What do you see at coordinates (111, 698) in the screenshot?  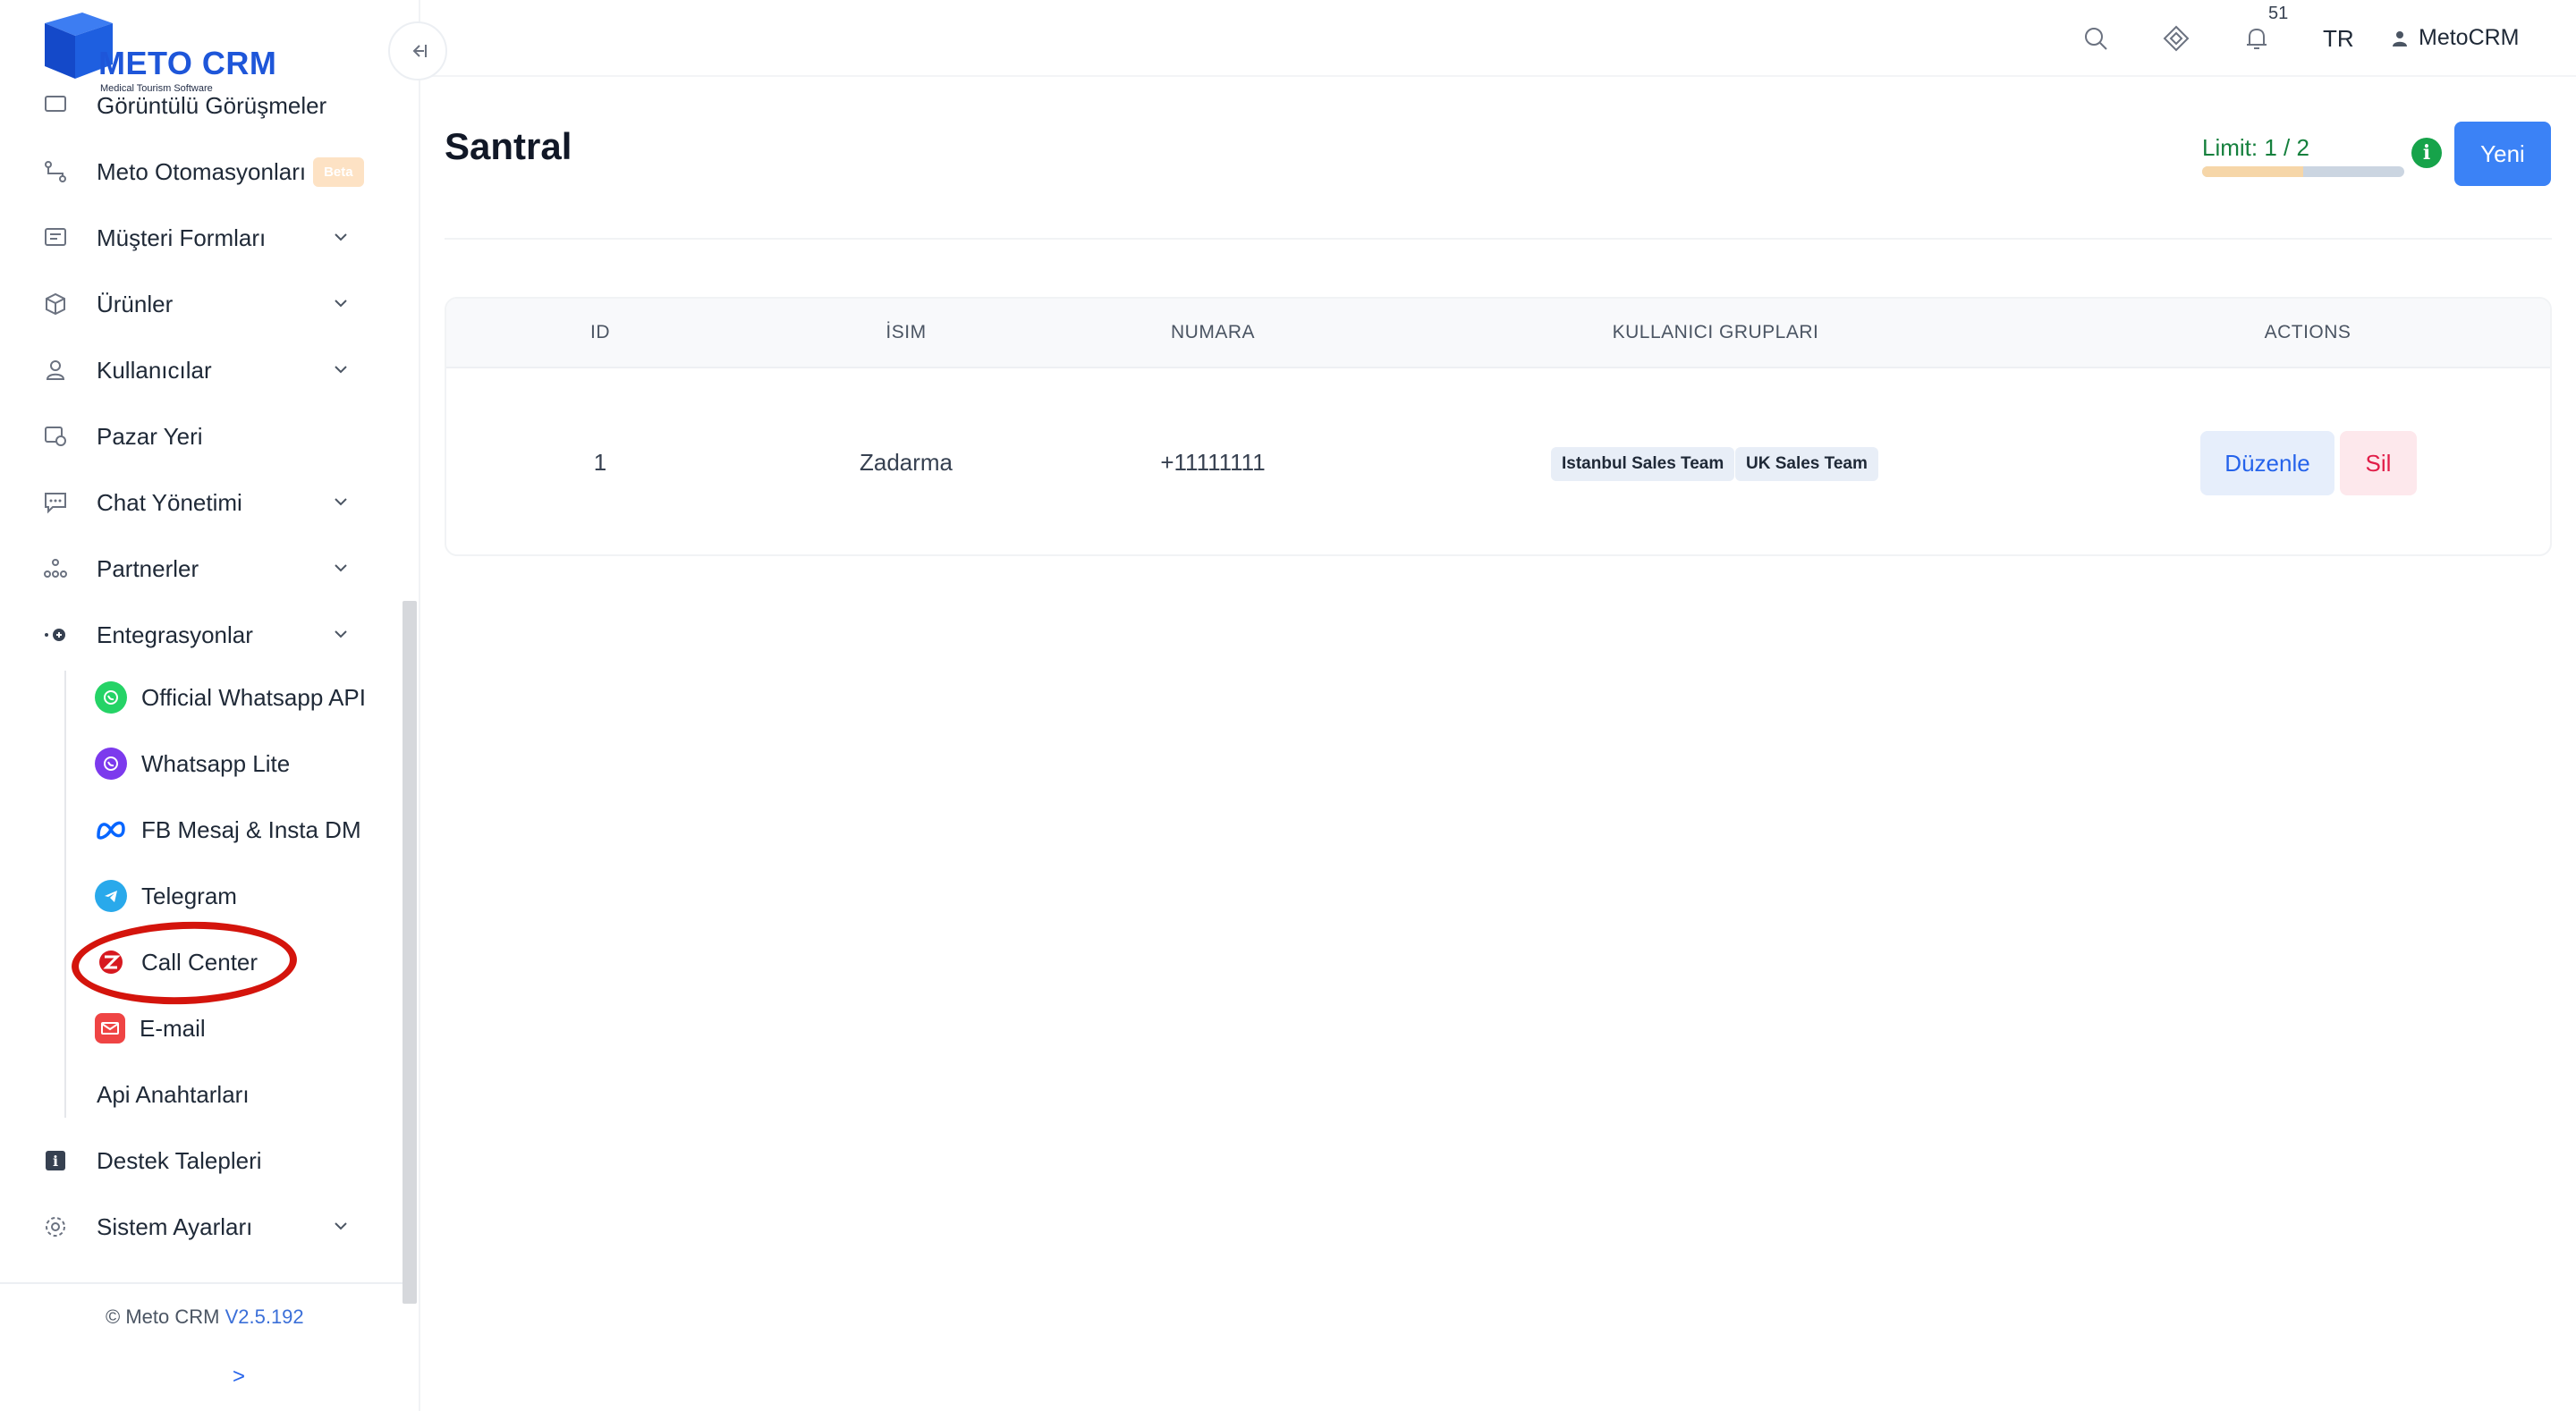 I see `whatsapp-icon` at bounding box center [111, 698].